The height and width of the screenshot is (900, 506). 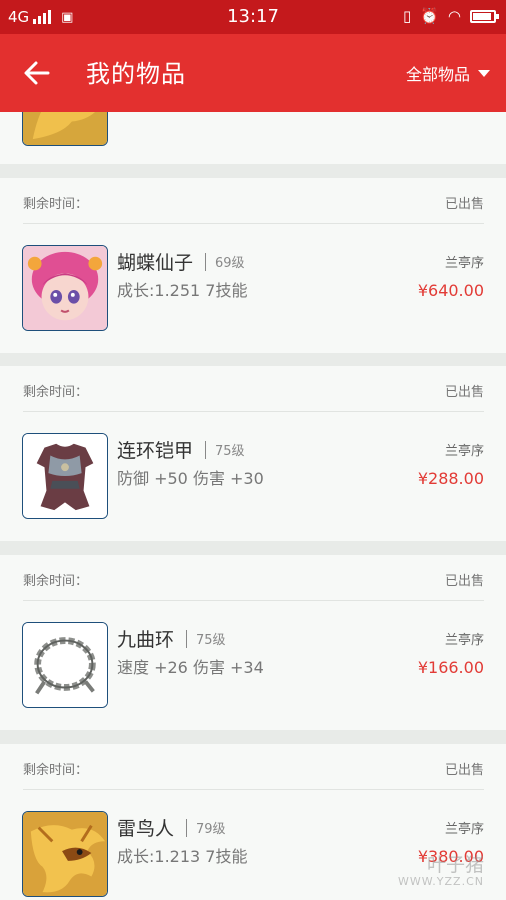 I want to click on wifi-icon: ◠, so click(x=454, y=16).